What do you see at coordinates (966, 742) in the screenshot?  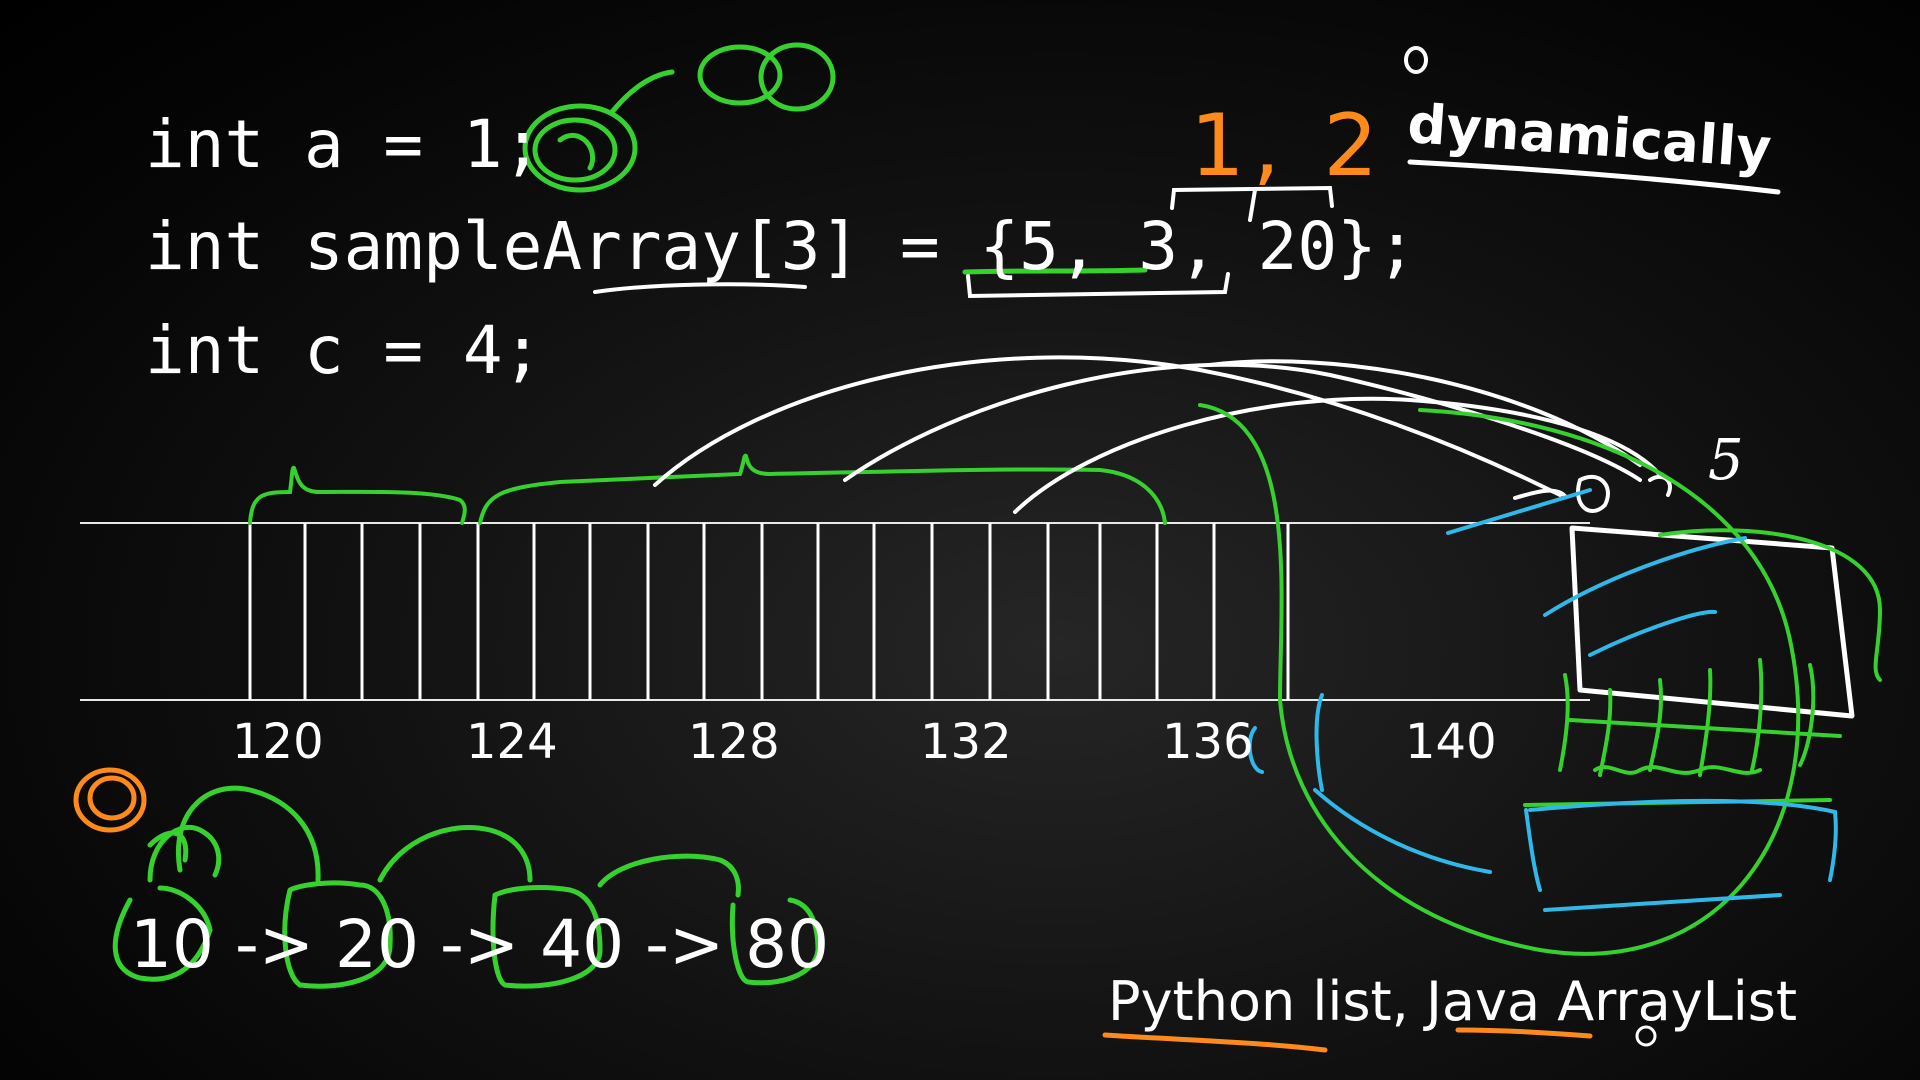 I see `address-label-132: 132` at bounding box center [966, 742].